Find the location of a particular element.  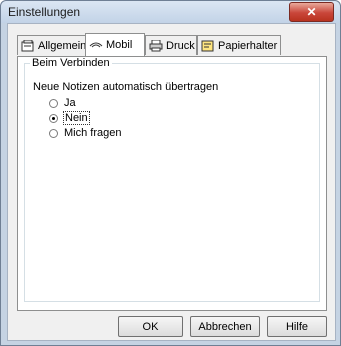

tab-label: Druck is located at coordinates (180, 45).